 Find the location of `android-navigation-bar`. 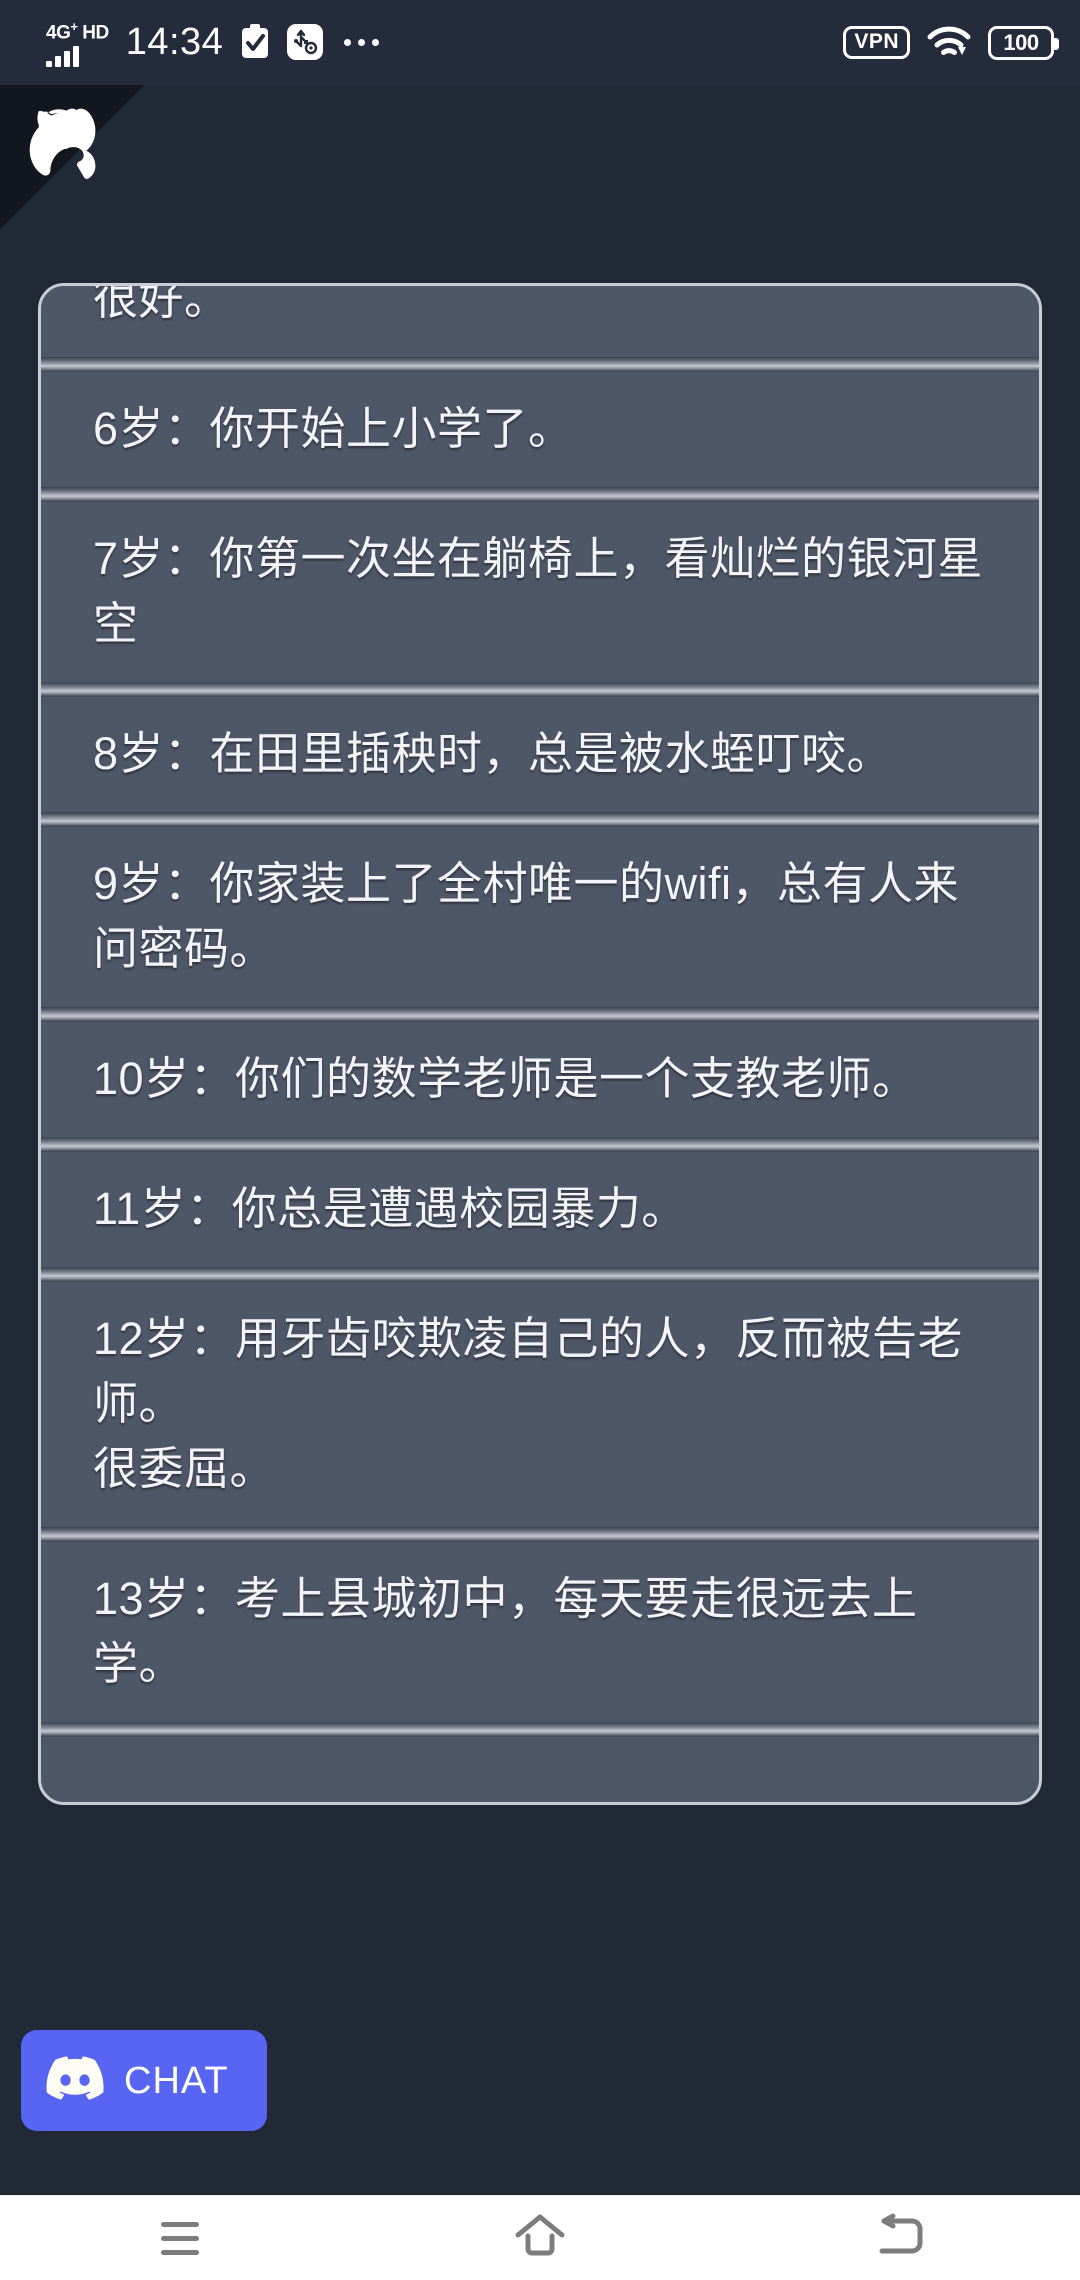

android-navigation-bar is located at coordinates (540, 2237).